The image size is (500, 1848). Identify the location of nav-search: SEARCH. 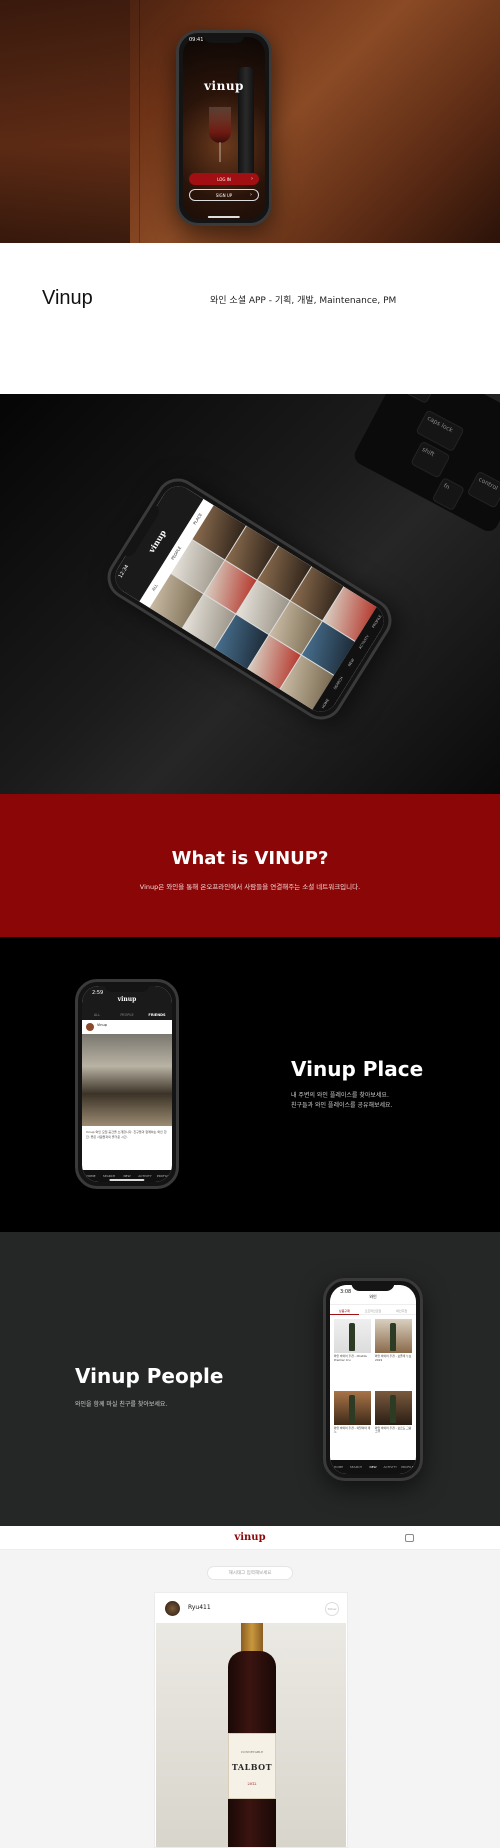
(355, 1467).